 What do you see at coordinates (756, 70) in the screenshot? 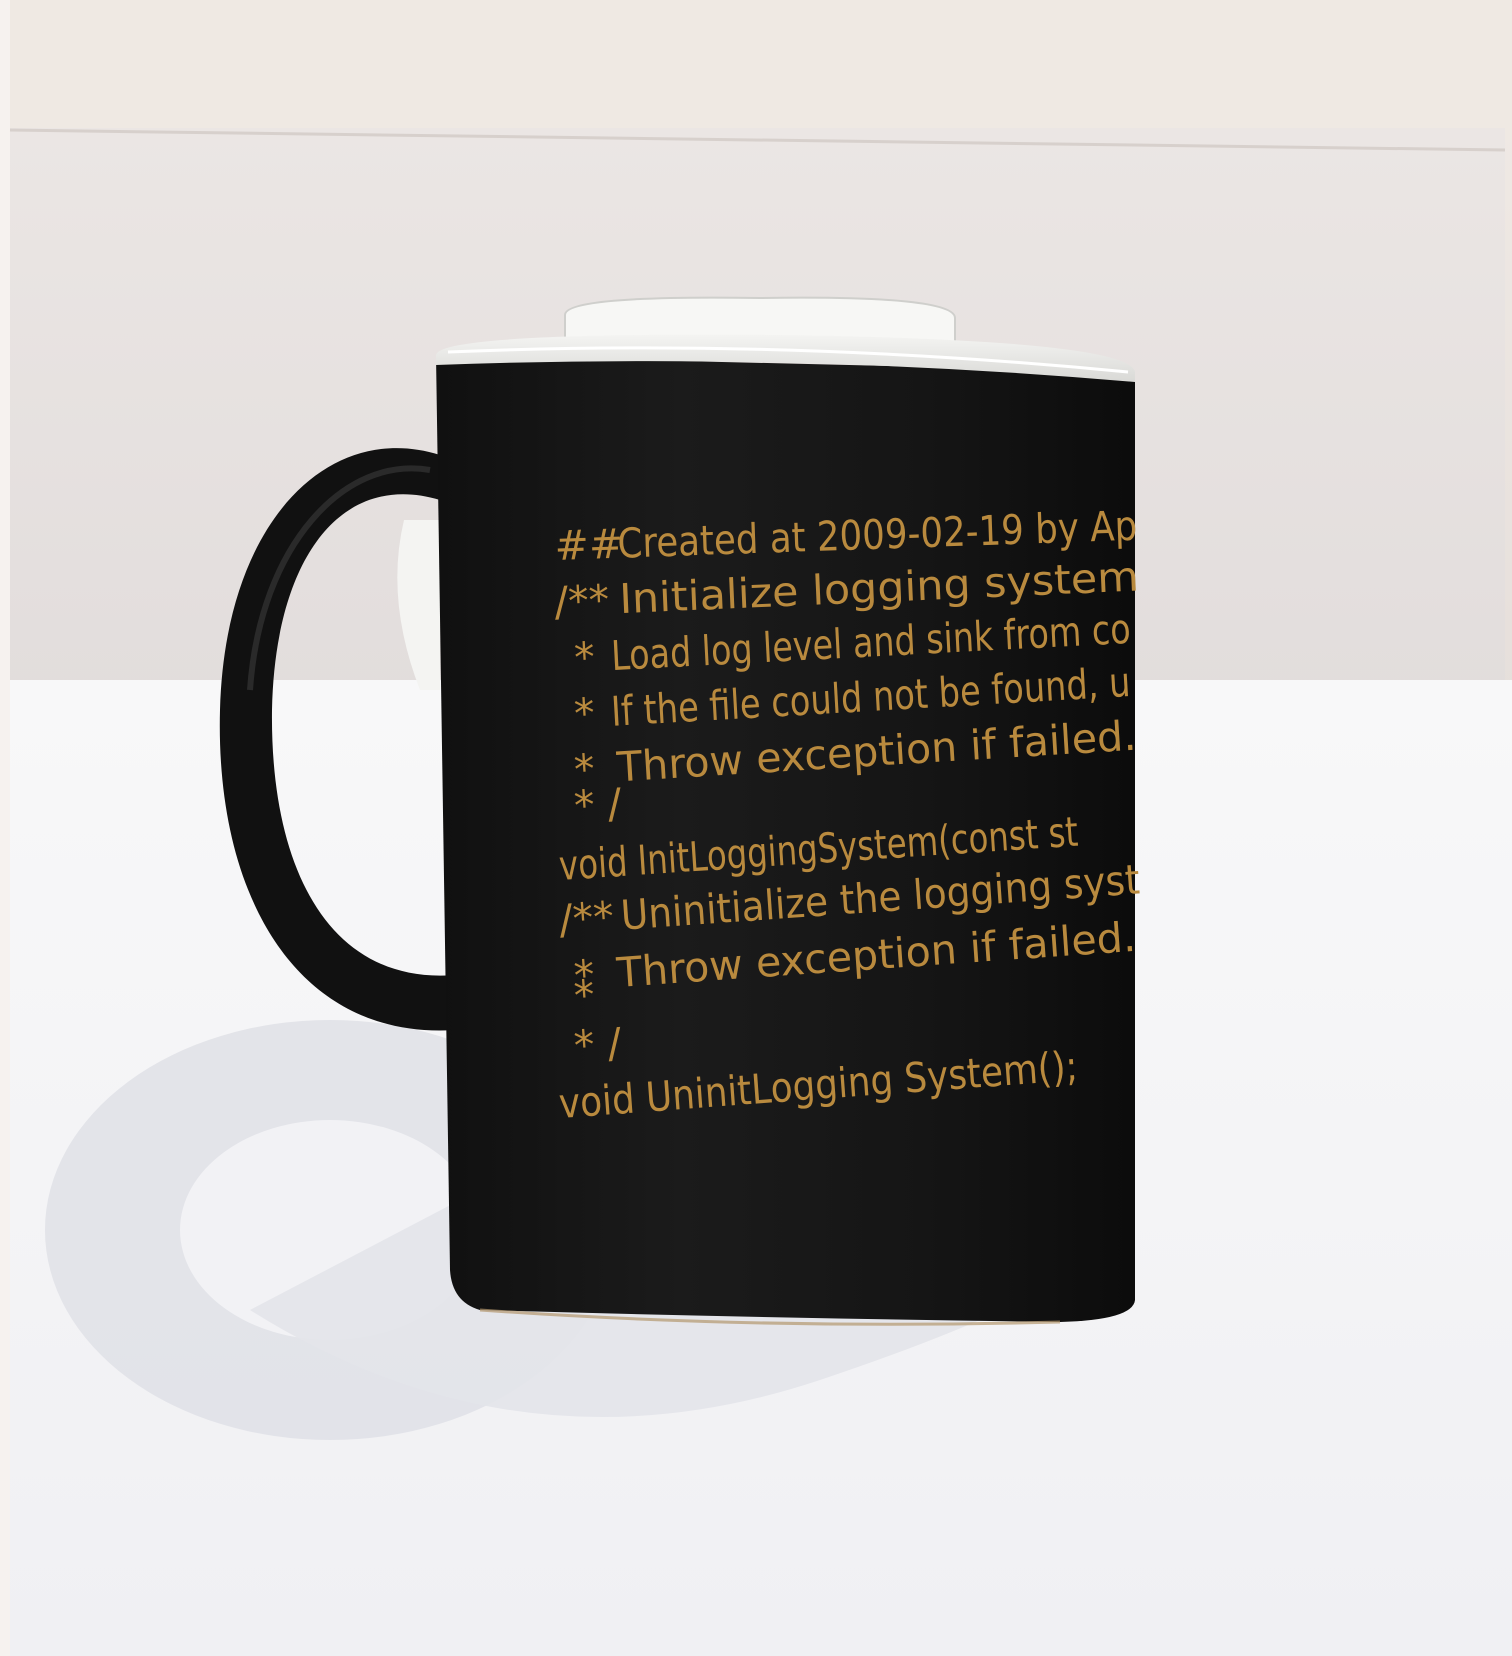
I see `backdrop-top` at bounding box center [756, 70].